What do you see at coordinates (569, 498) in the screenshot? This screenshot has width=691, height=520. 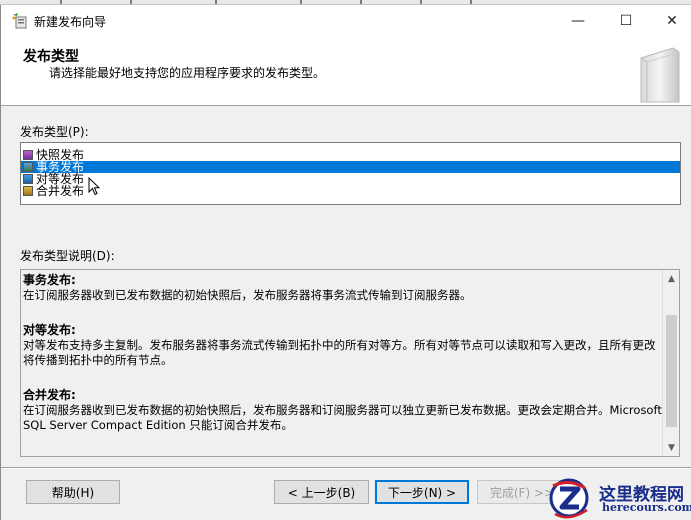 I see `watermark-logo-icon` at bounding box center [569, 498].